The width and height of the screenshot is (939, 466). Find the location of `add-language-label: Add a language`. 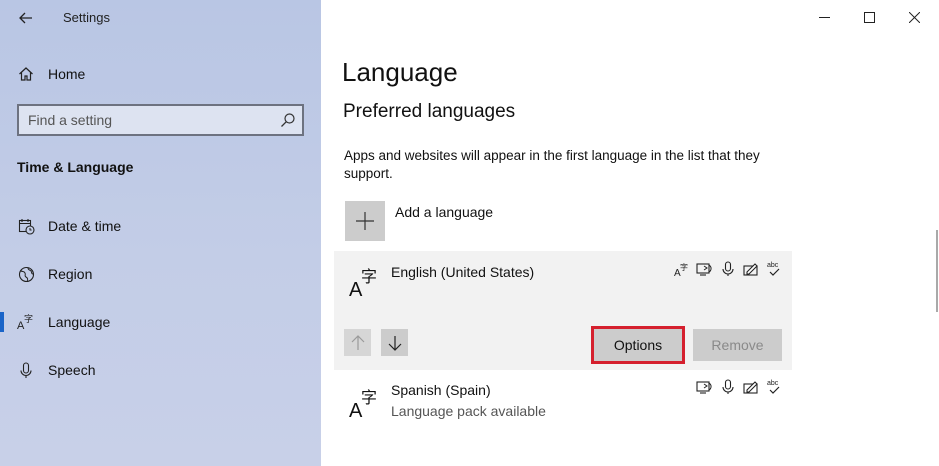

add-language-label: Add a language is located at coordinates (444, 212).